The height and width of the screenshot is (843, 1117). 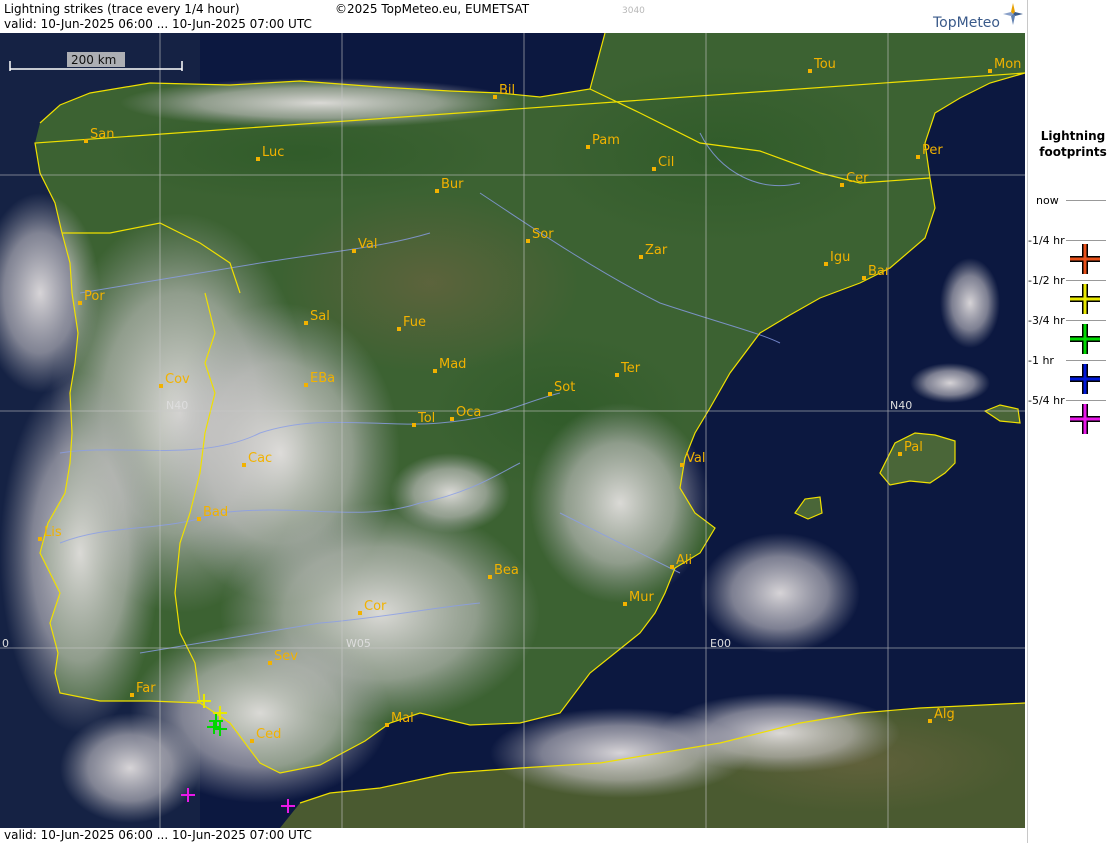 What do you see at coordinates (375, 606) in the screenshot?
I see `city-label: Cor` at bounding box center [375, 606].